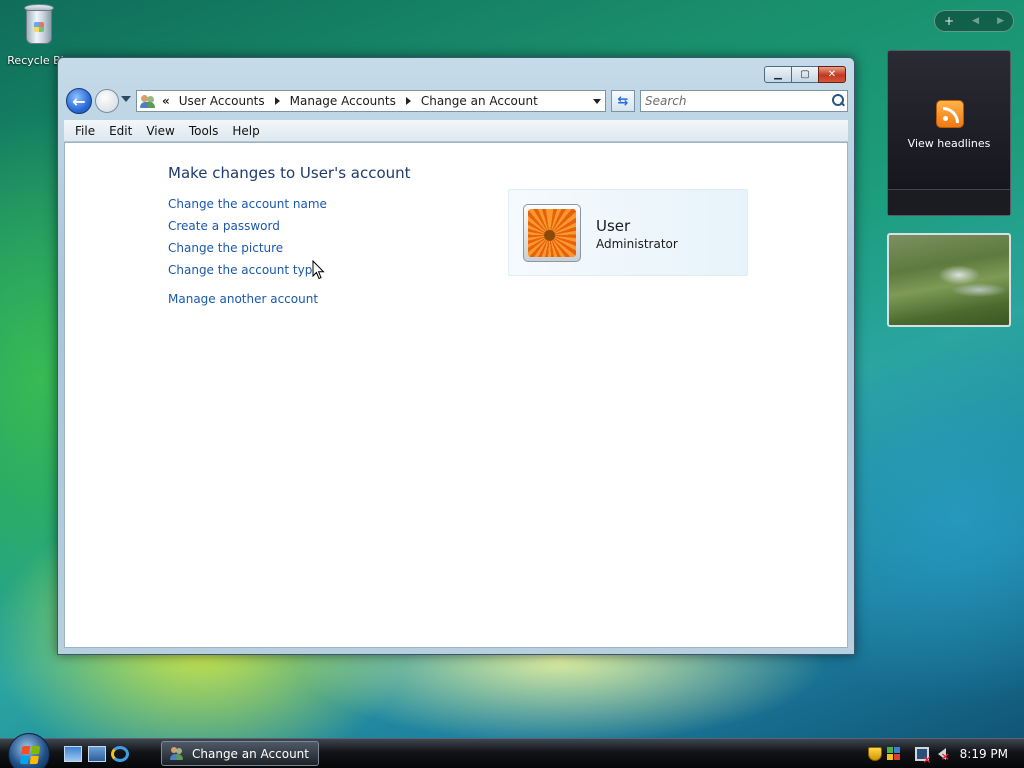 Image resolution: width=1024 pixels, height=768 pixels. I want to click on windows-logo-icon, so click(30, 755).